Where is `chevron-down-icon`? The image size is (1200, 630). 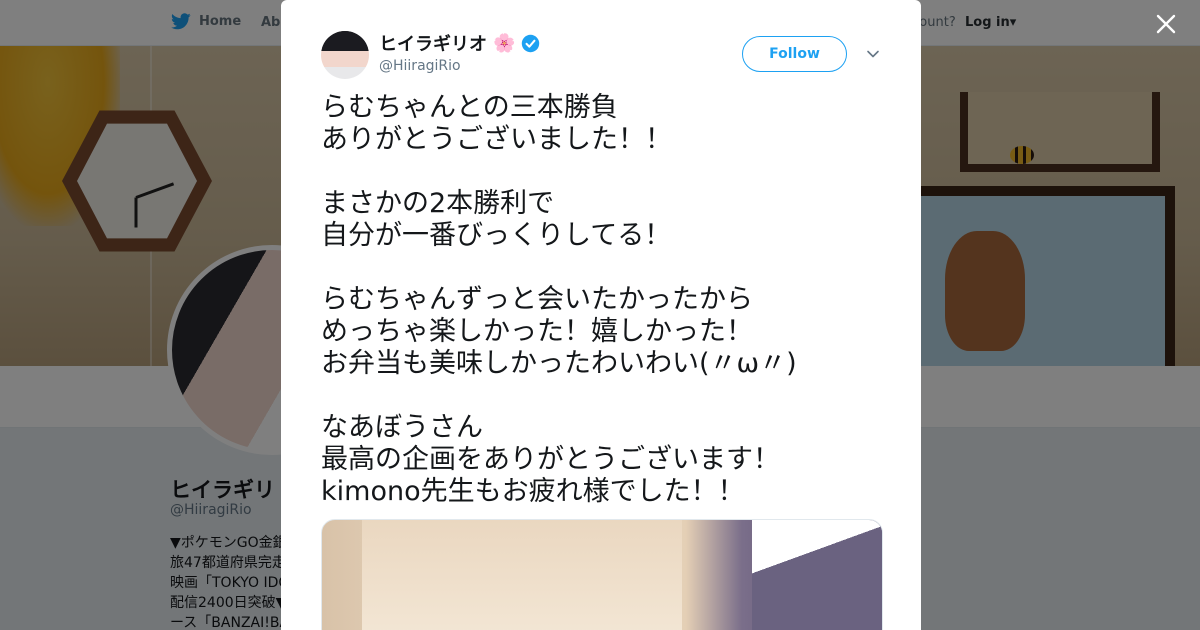
chevron-down-icon is located at coordinates (873, 54).